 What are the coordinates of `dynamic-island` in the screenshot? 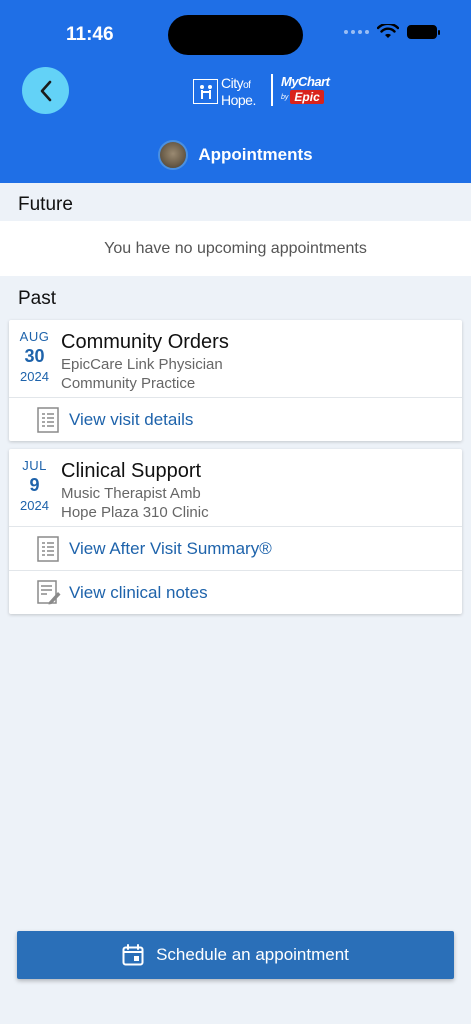 It's located at (235, 35).